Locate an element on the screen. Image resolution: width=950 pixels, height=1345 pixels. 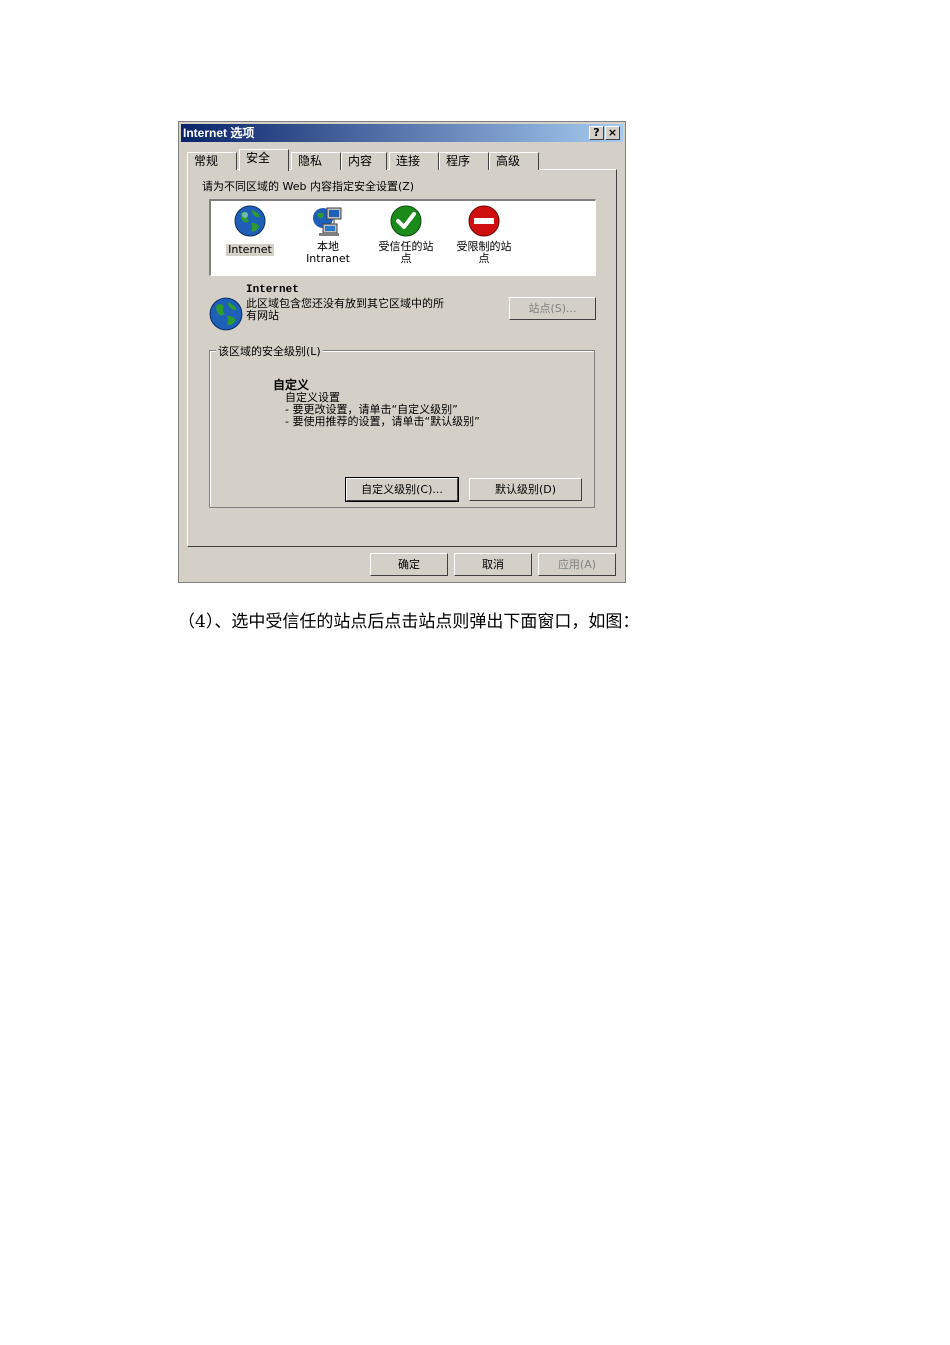
tab-advanced: 高级 is located at coordinates (514, 161).